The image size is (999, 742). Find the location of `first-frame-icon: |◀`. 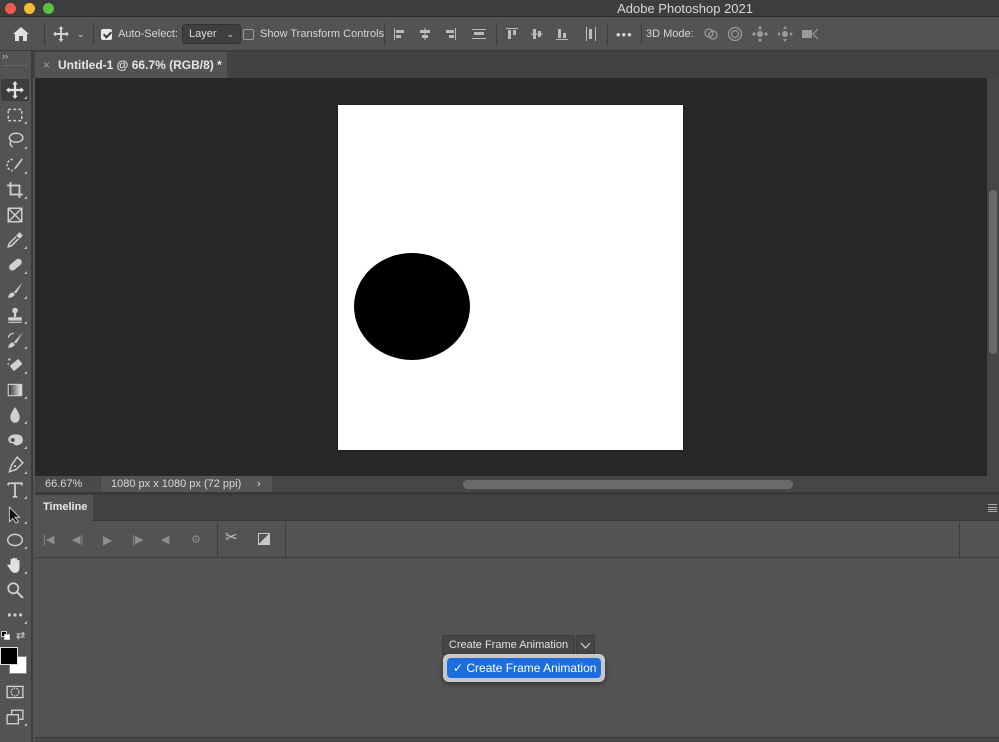

first-frame-icon: |◀ is located at coordinates (48, 540).